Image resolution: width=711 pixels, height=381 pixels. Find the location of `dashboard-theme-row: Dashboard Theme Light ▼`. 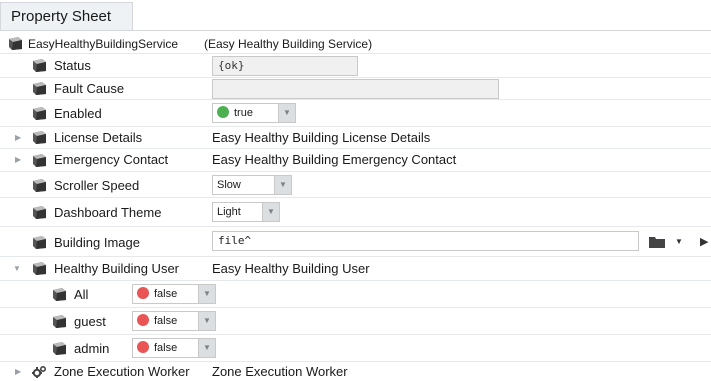

dashboard-theme-row: Dashboard Theme Light ▼ is located at coordinates (355, 212).